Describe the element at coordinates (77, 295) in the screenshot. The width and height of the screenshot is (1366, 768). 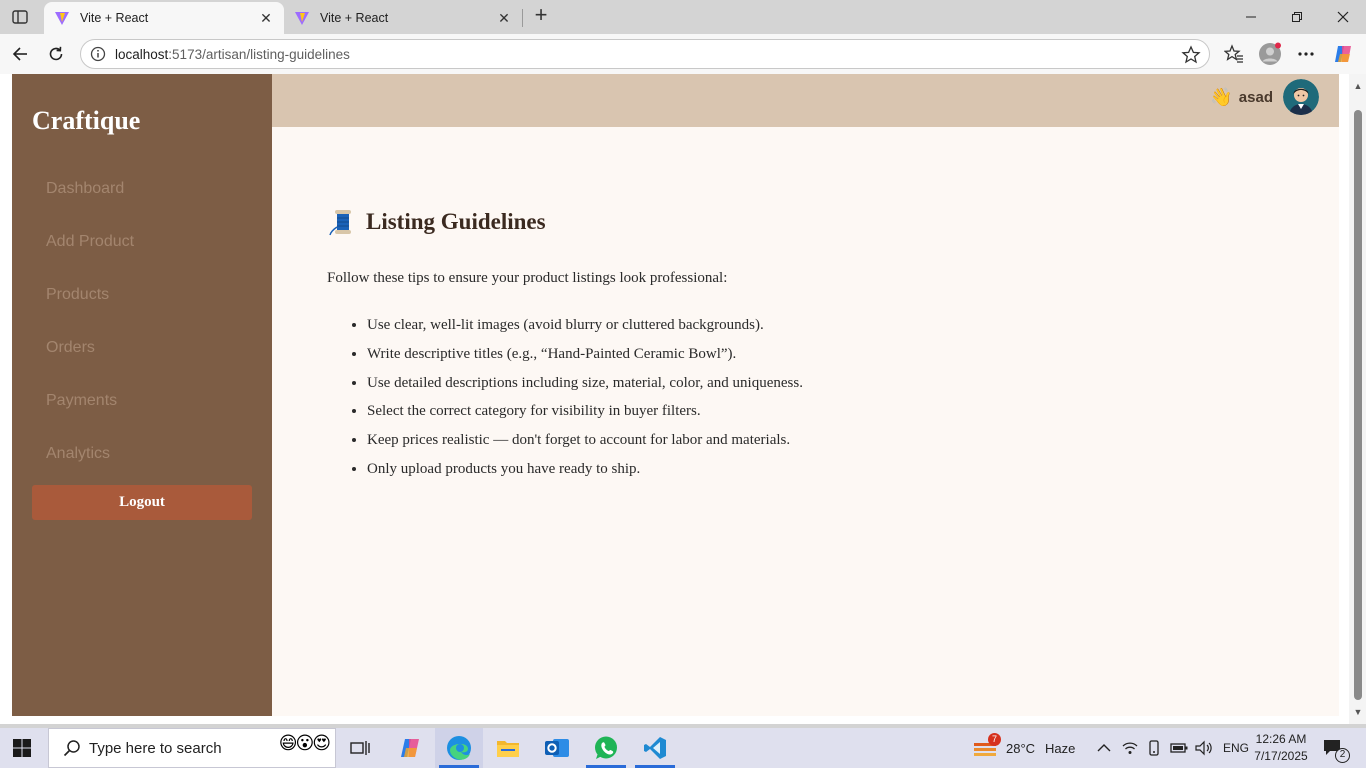
I see `sidebar-item-products: Products` at that location.